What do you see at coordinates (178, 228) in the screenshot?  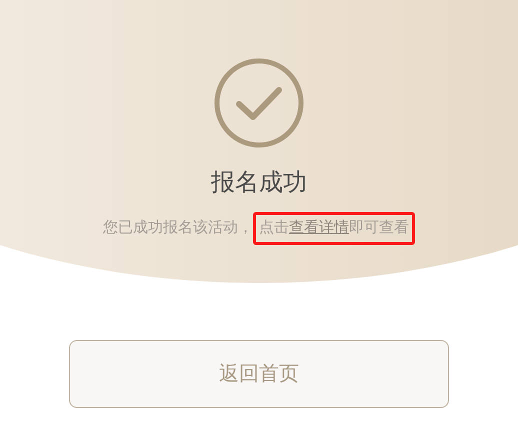 I see `message-text: 您已成功报名该活动，` at bounding box center [178, 228].